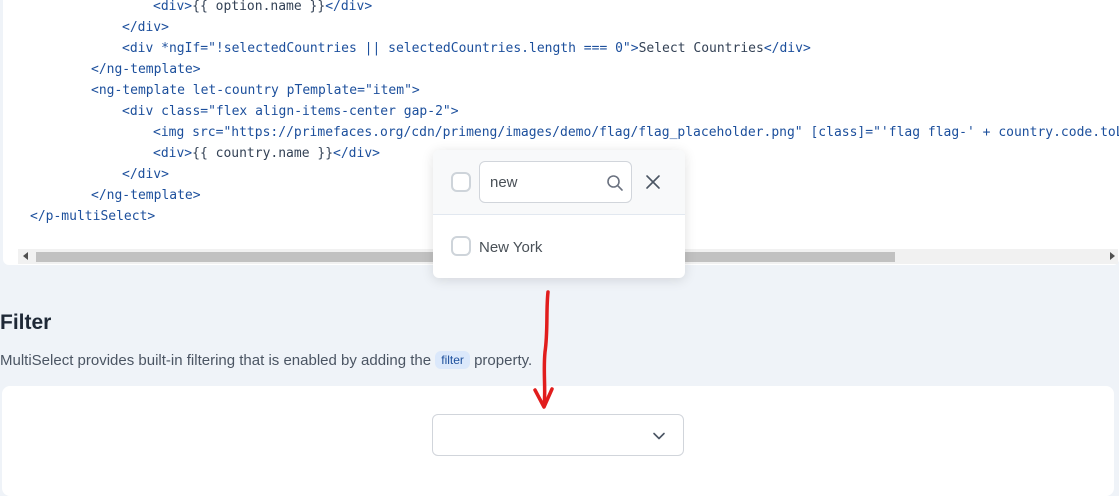 The width and height of the screenshot is (1119, 496). Describe the element at coordinates (653, 182) in the screenshot. I see `close-icon` at that location.